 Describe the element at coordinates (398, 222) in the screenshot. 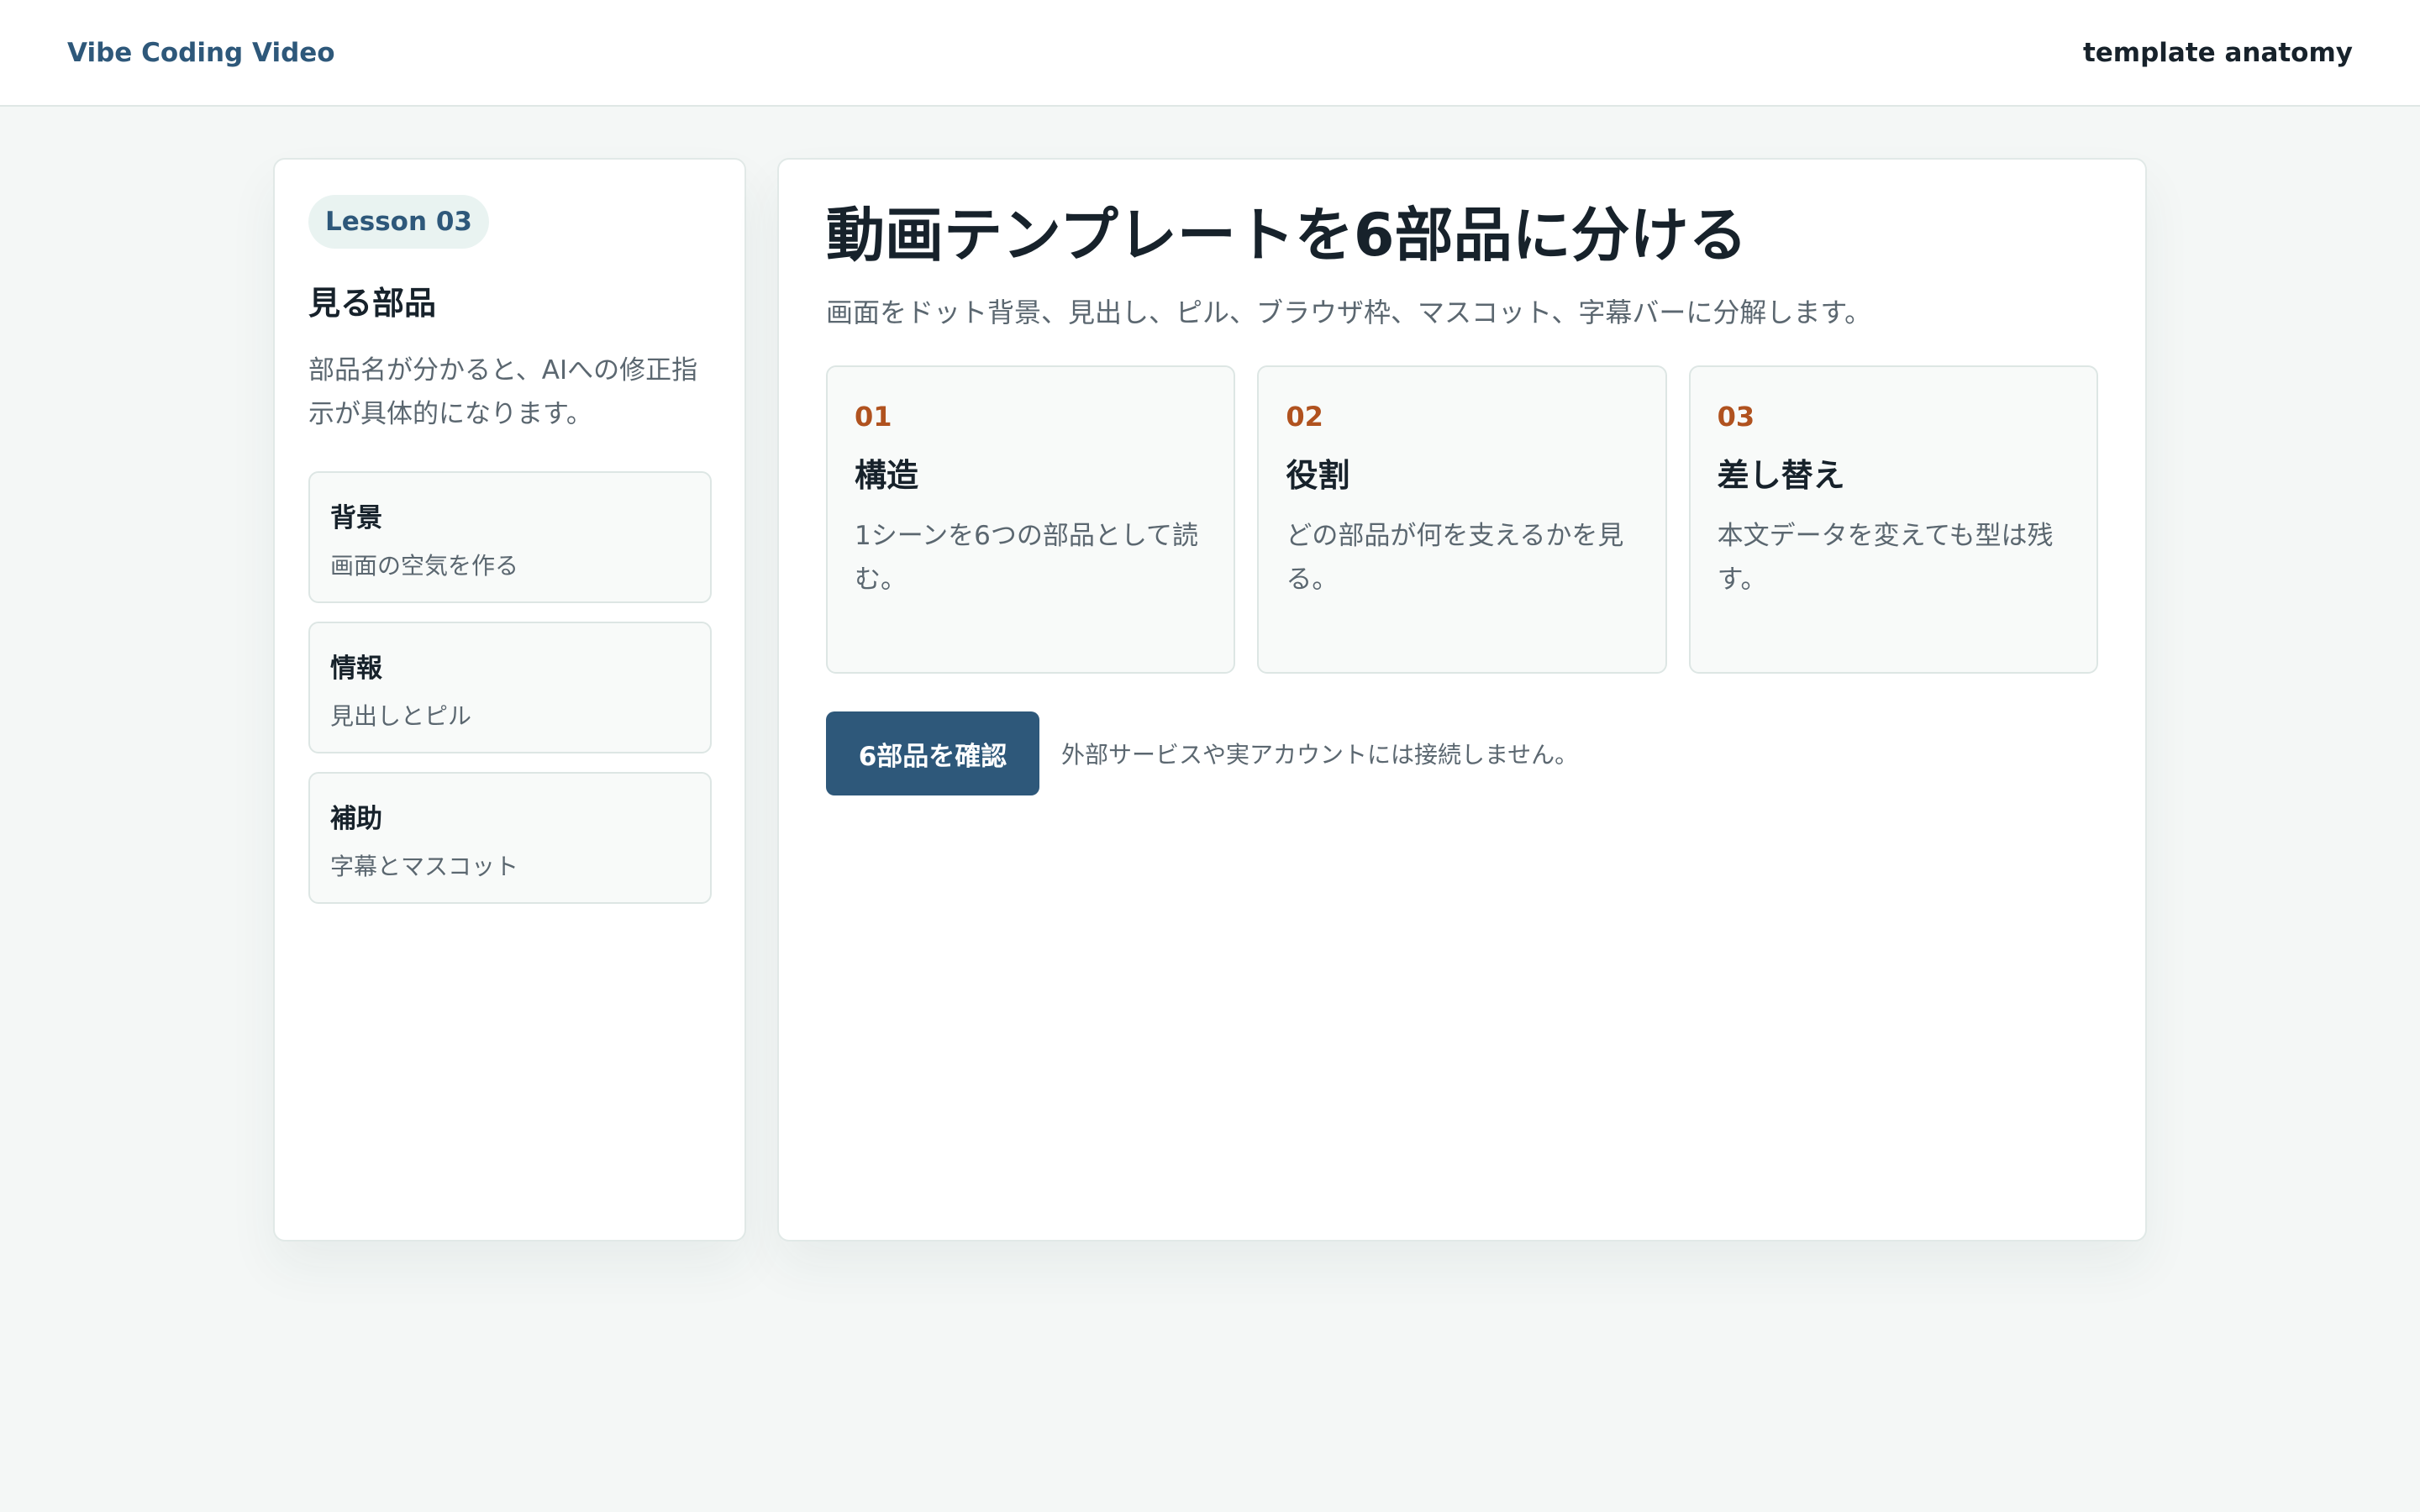

I see `lesson-badge: Lesson 03` at that location.